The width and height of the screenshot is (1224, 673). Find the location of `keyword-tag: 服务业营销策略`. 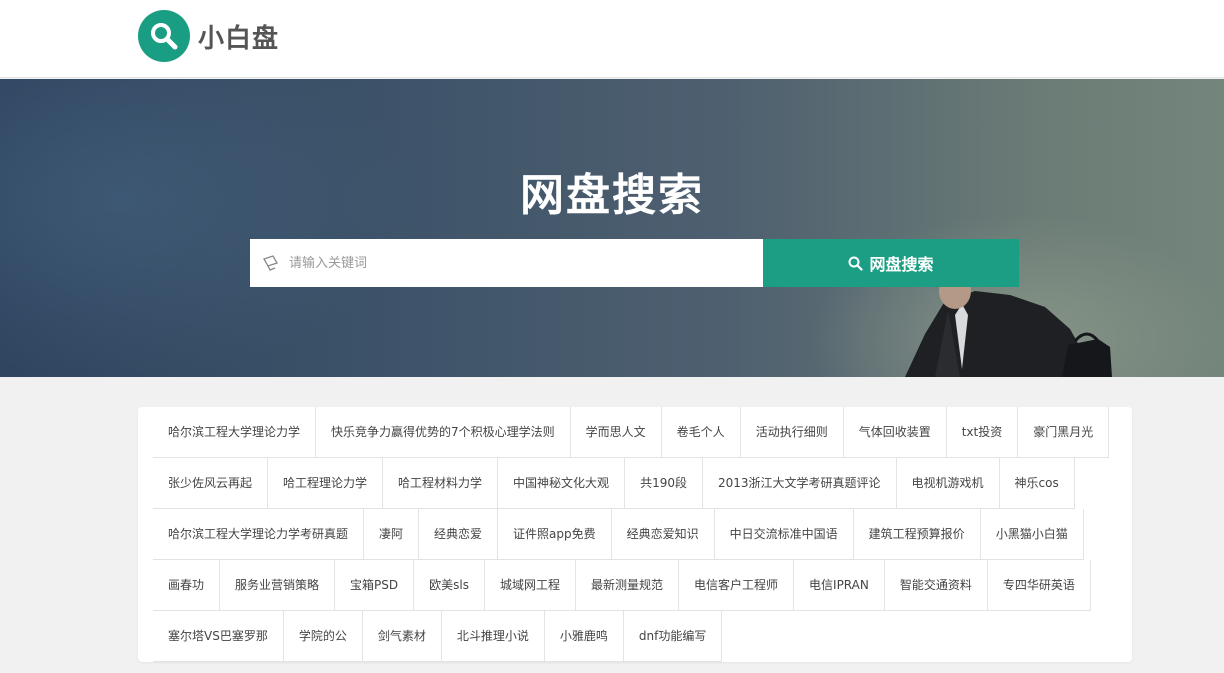

keyword-tag: 服务业营销策略 is located at coordinates (278, 585).